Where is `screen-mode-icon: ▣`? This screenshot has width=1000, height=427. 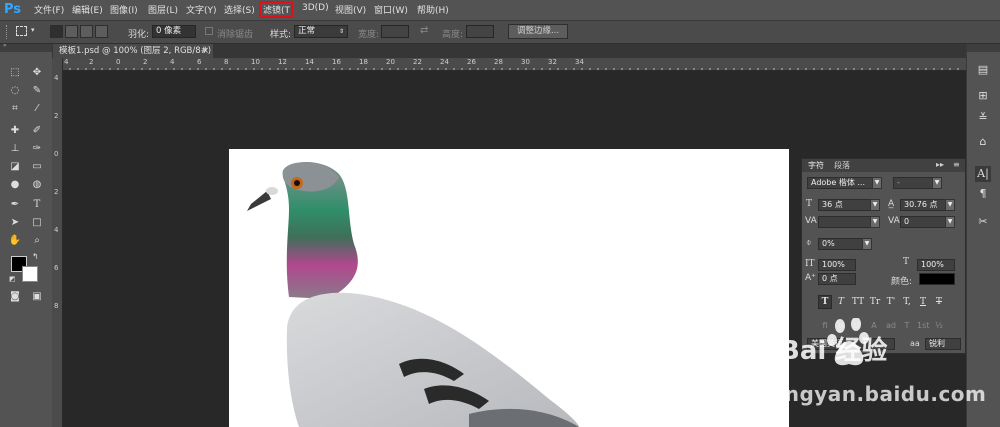 screen-mode-icon: ▣ is located at coordinates (37, 297).